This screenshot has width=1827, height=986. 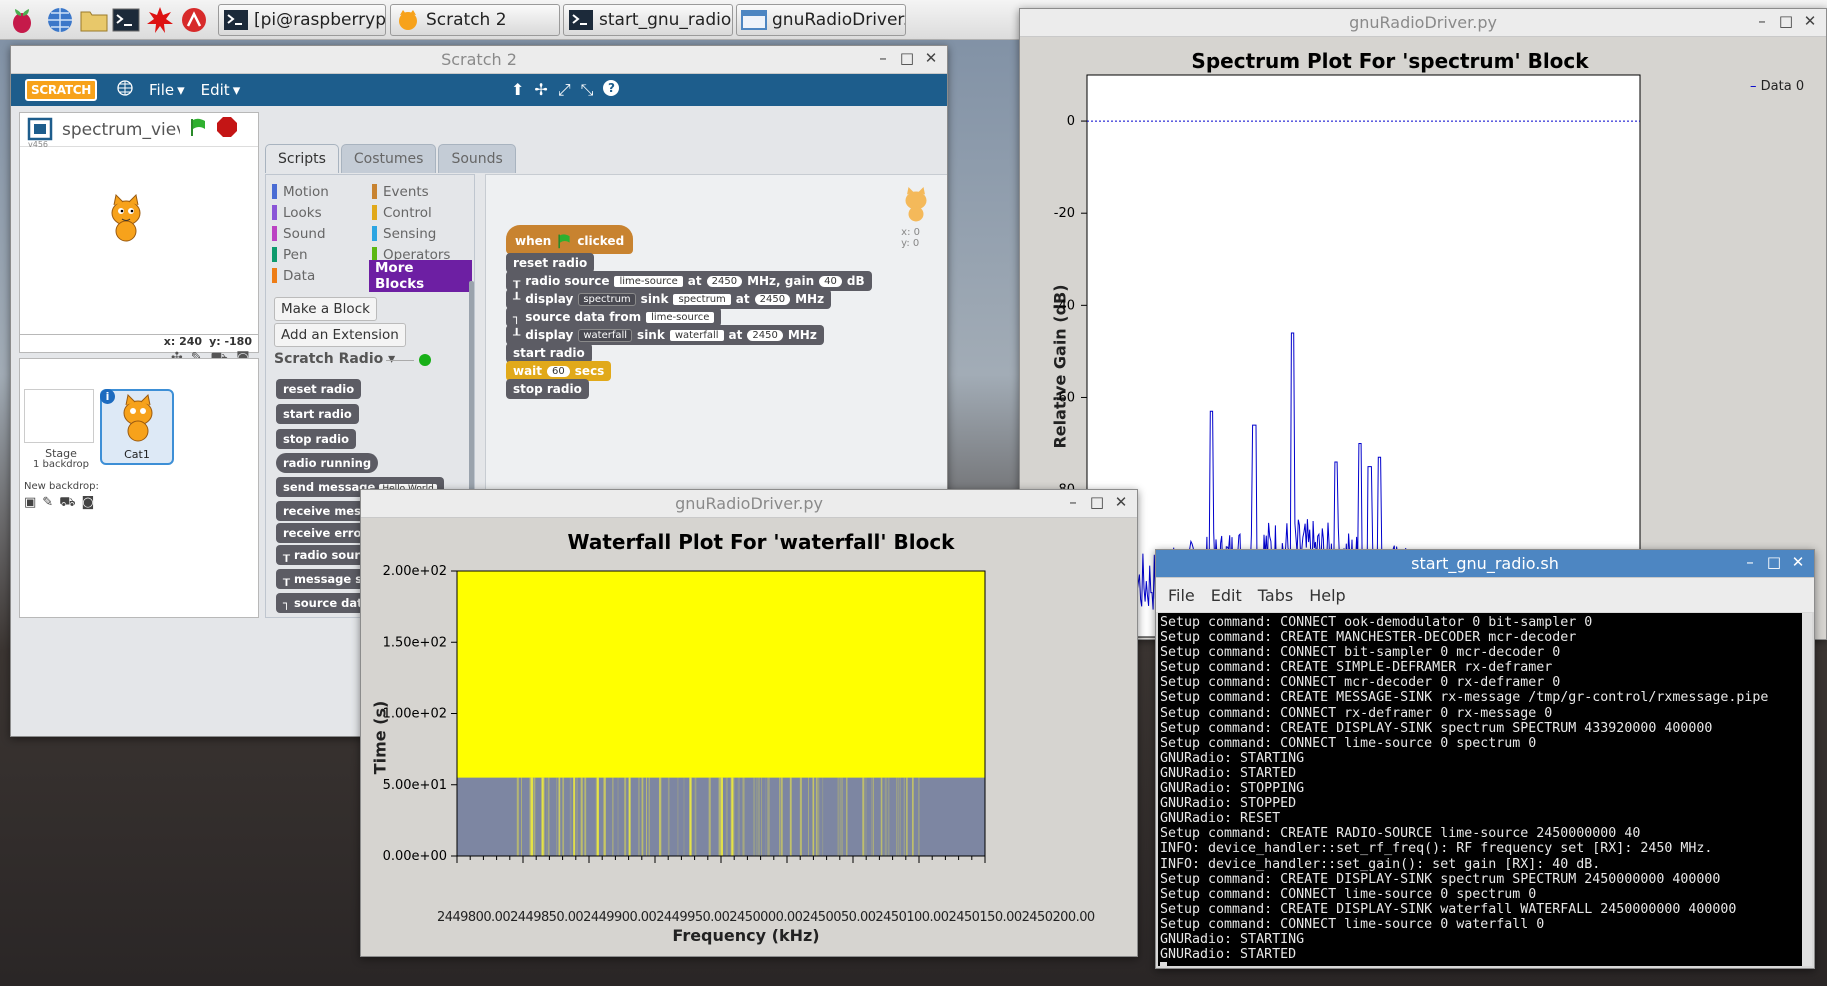 I want to click on file-manager-icon, so click(x=94, y=20).